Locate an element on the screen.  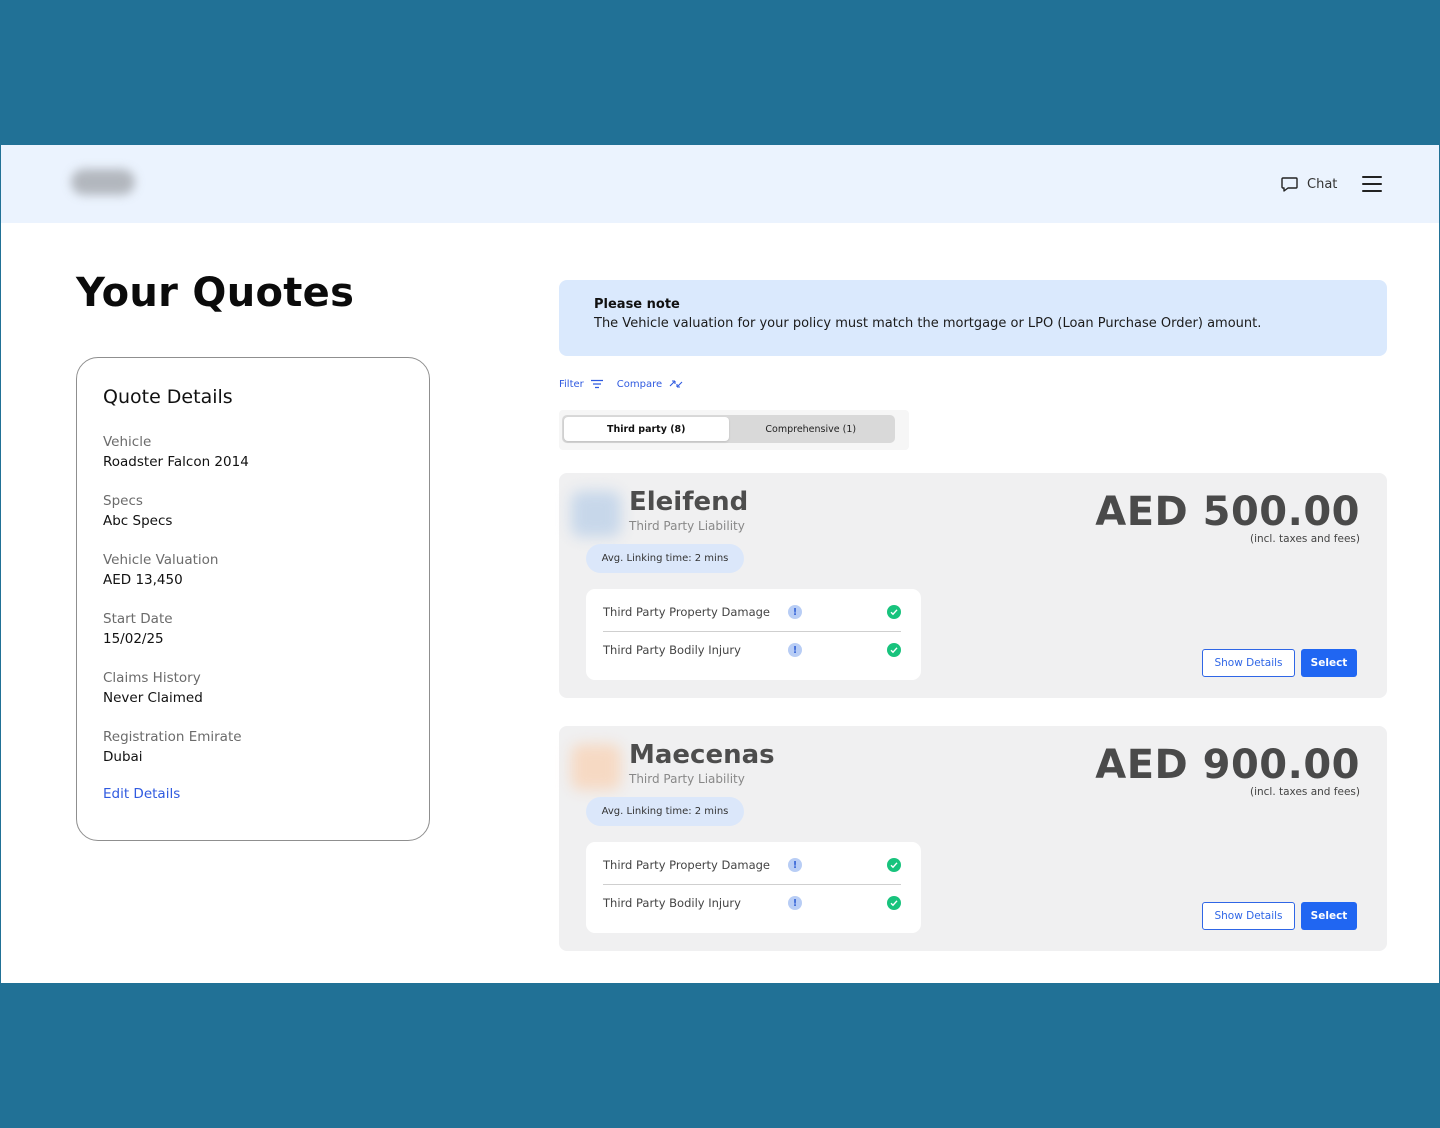
field-value: Dubai is located at coordinates (123, 757).